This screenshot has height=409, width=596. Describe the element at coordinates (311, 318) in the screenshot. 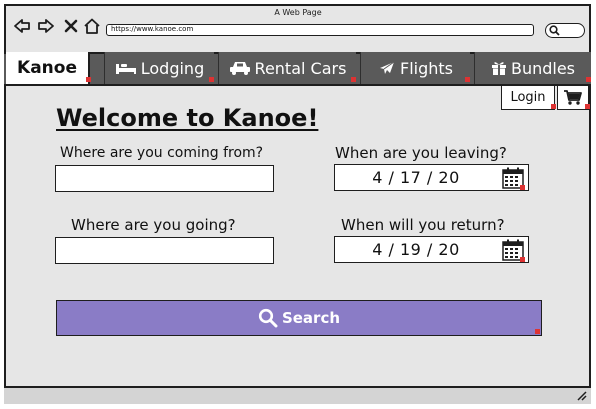

I see `search-button-label: Search` at that location.